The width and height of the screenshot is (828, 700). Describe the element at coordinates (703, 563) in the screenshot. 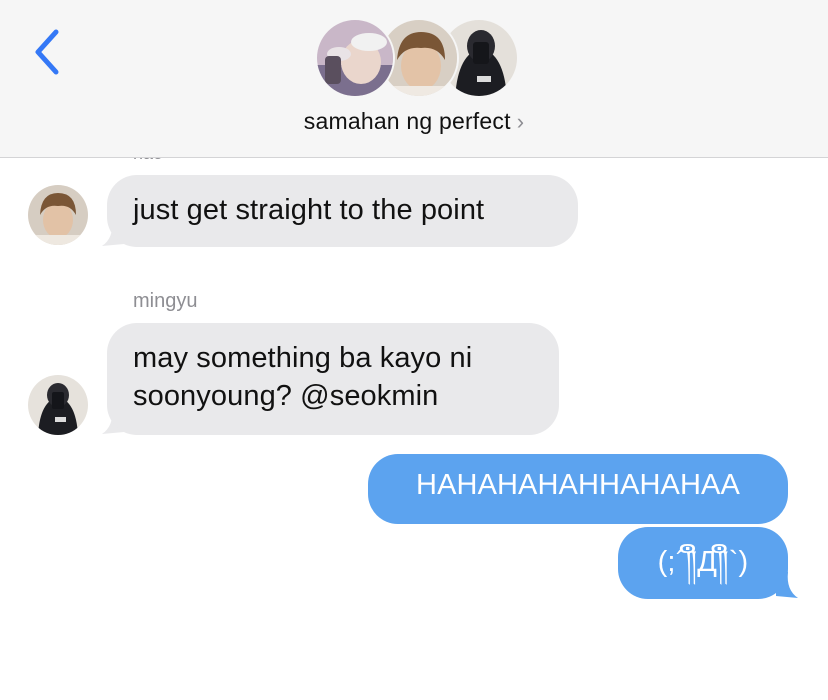

I see `message-bubble: (;´༎ຶД༎ຶ`)` at that location.